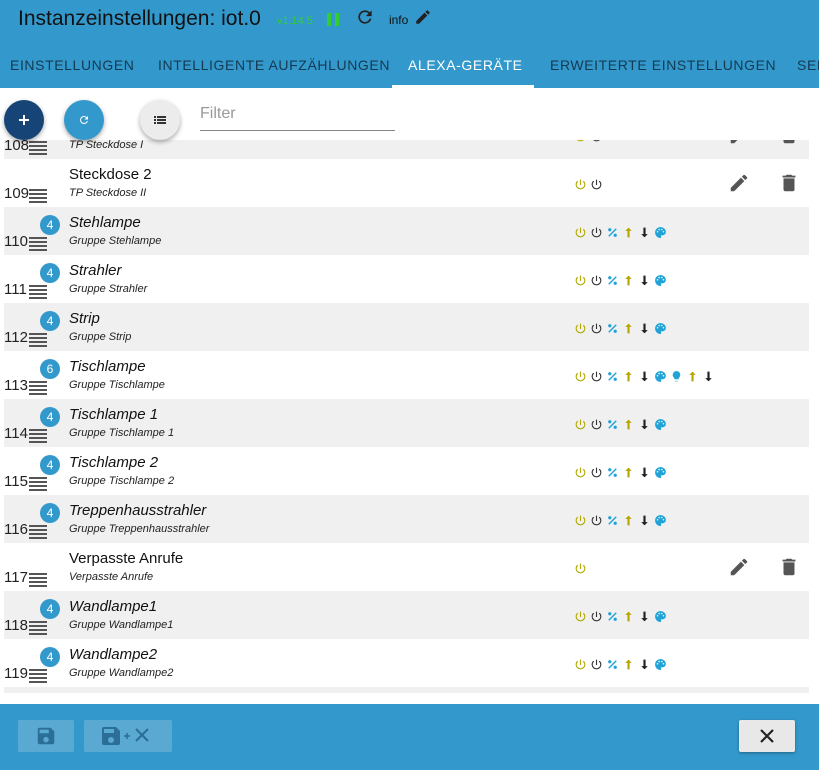  Describe the element at coordinates (423, 19) in the screenshot. I see `edit-info-icon` at that location.